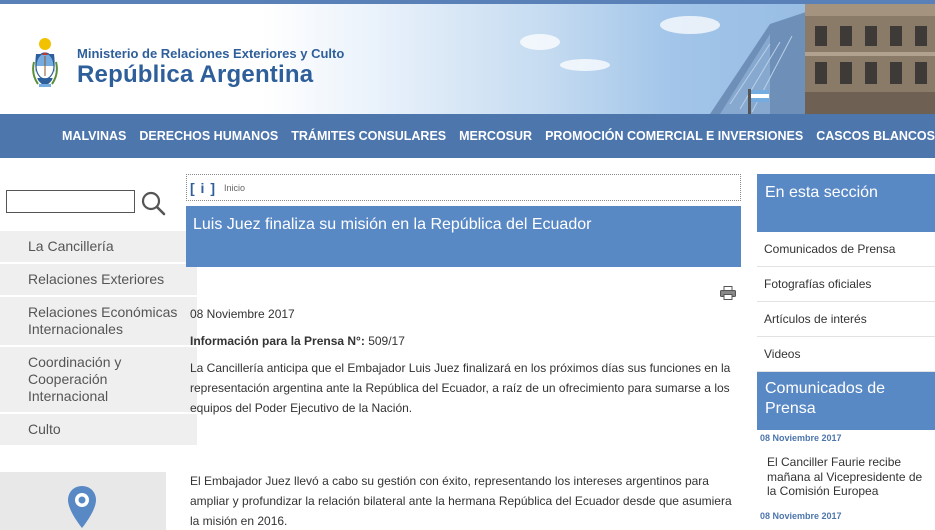 The width and height of the screenshot is (935, 530). What do you see at coordinates (98, 380) in the screenshot?
I see `sidebar-item-coordinacion-cooperacion: Coordinación y Cooperación Internacional` at bounding box center [98, 380].